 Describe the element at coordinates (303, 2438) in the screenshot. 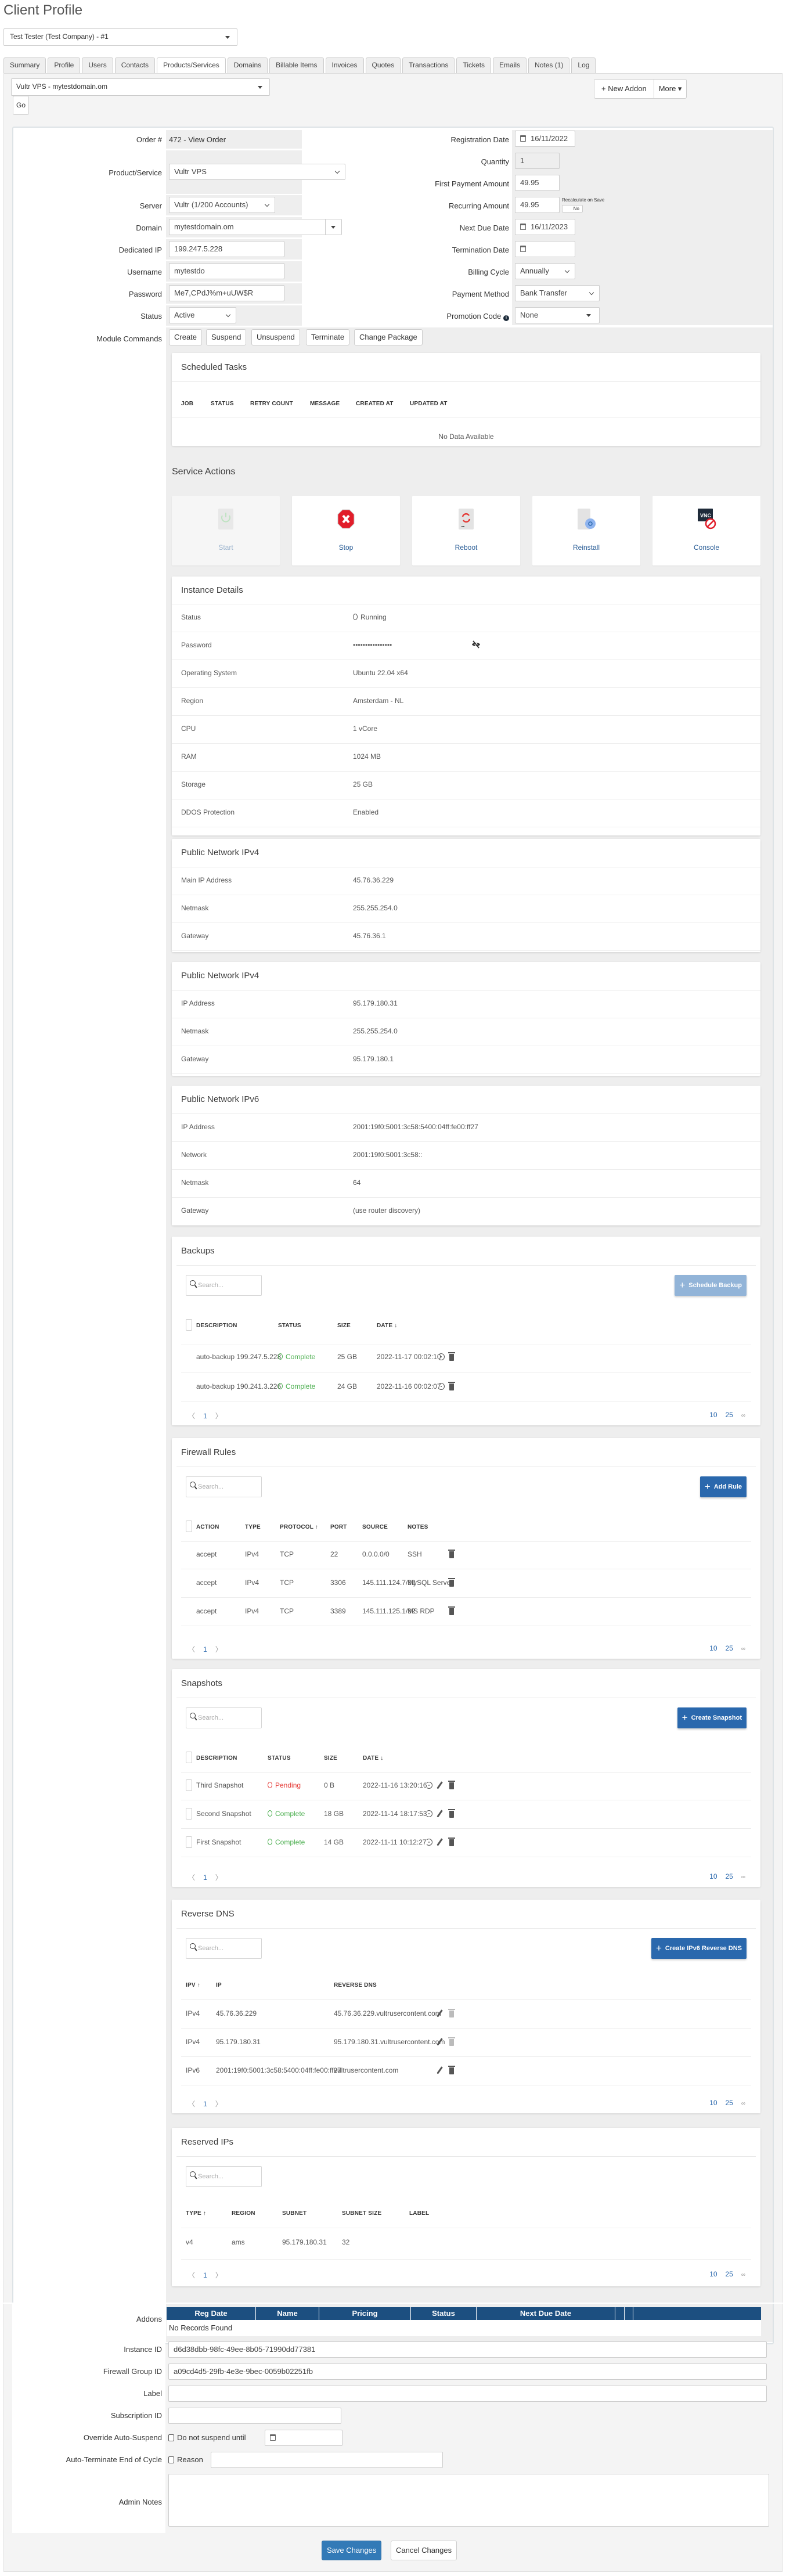

I see `suspend-until-date-input` at that location.